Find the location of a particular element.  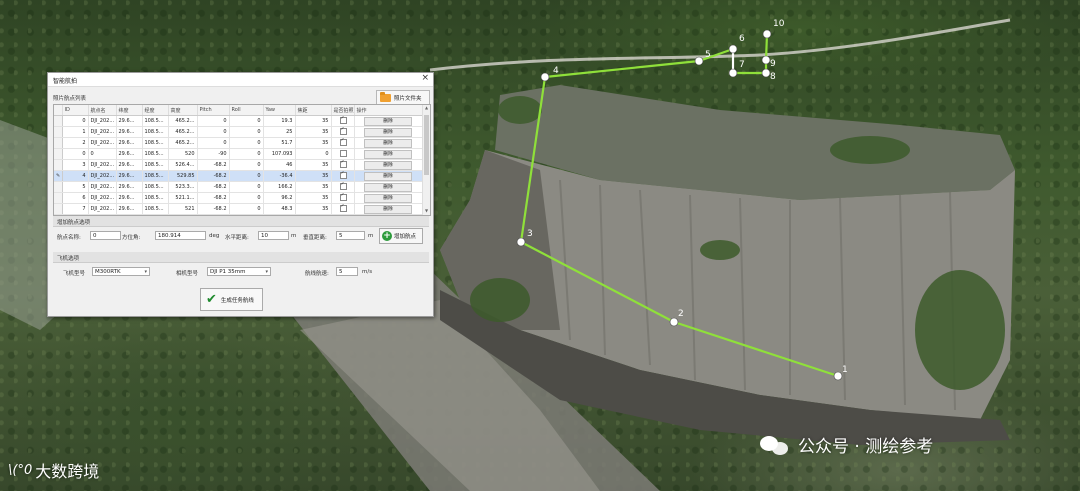

column-header: Roll is located at coordinates (246, 110).